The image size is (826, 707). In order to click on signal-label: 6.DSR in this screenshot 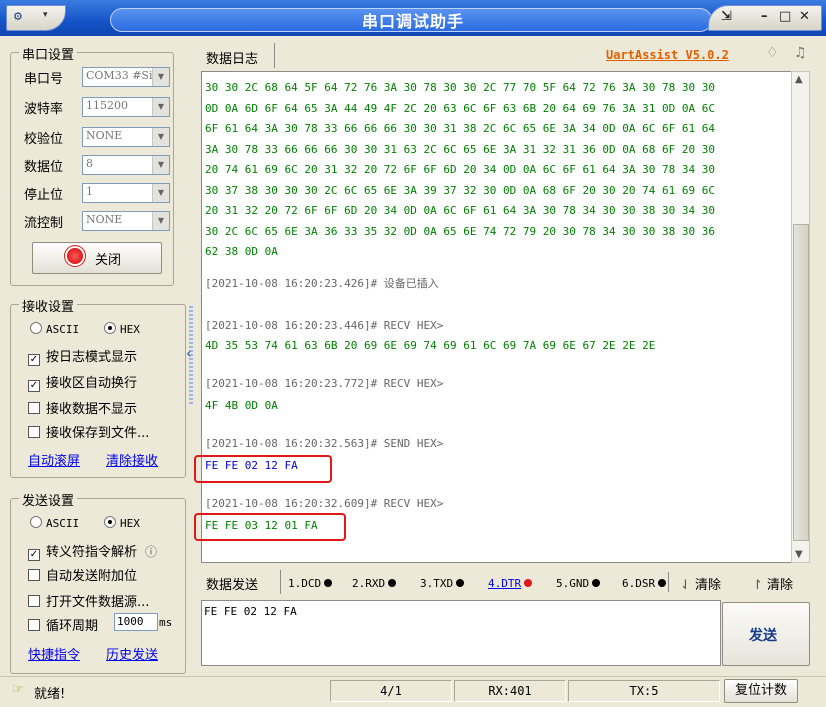, I will do `click(639, 583)`.